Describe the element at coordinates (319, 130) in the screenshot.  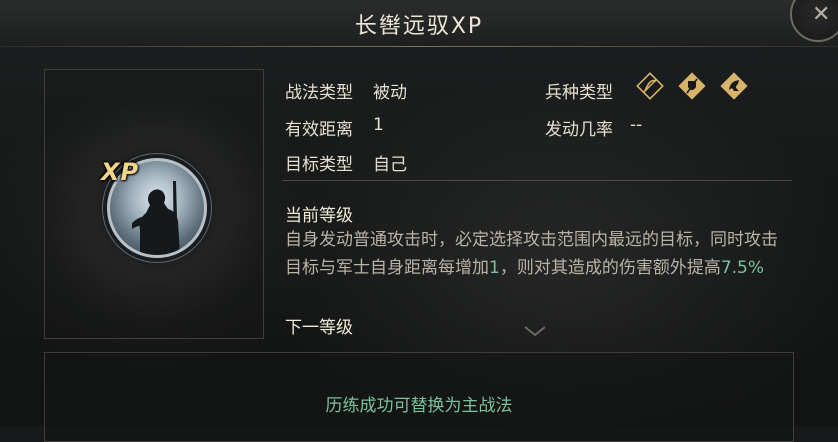
I see `range-label: 有效距离` at that location.